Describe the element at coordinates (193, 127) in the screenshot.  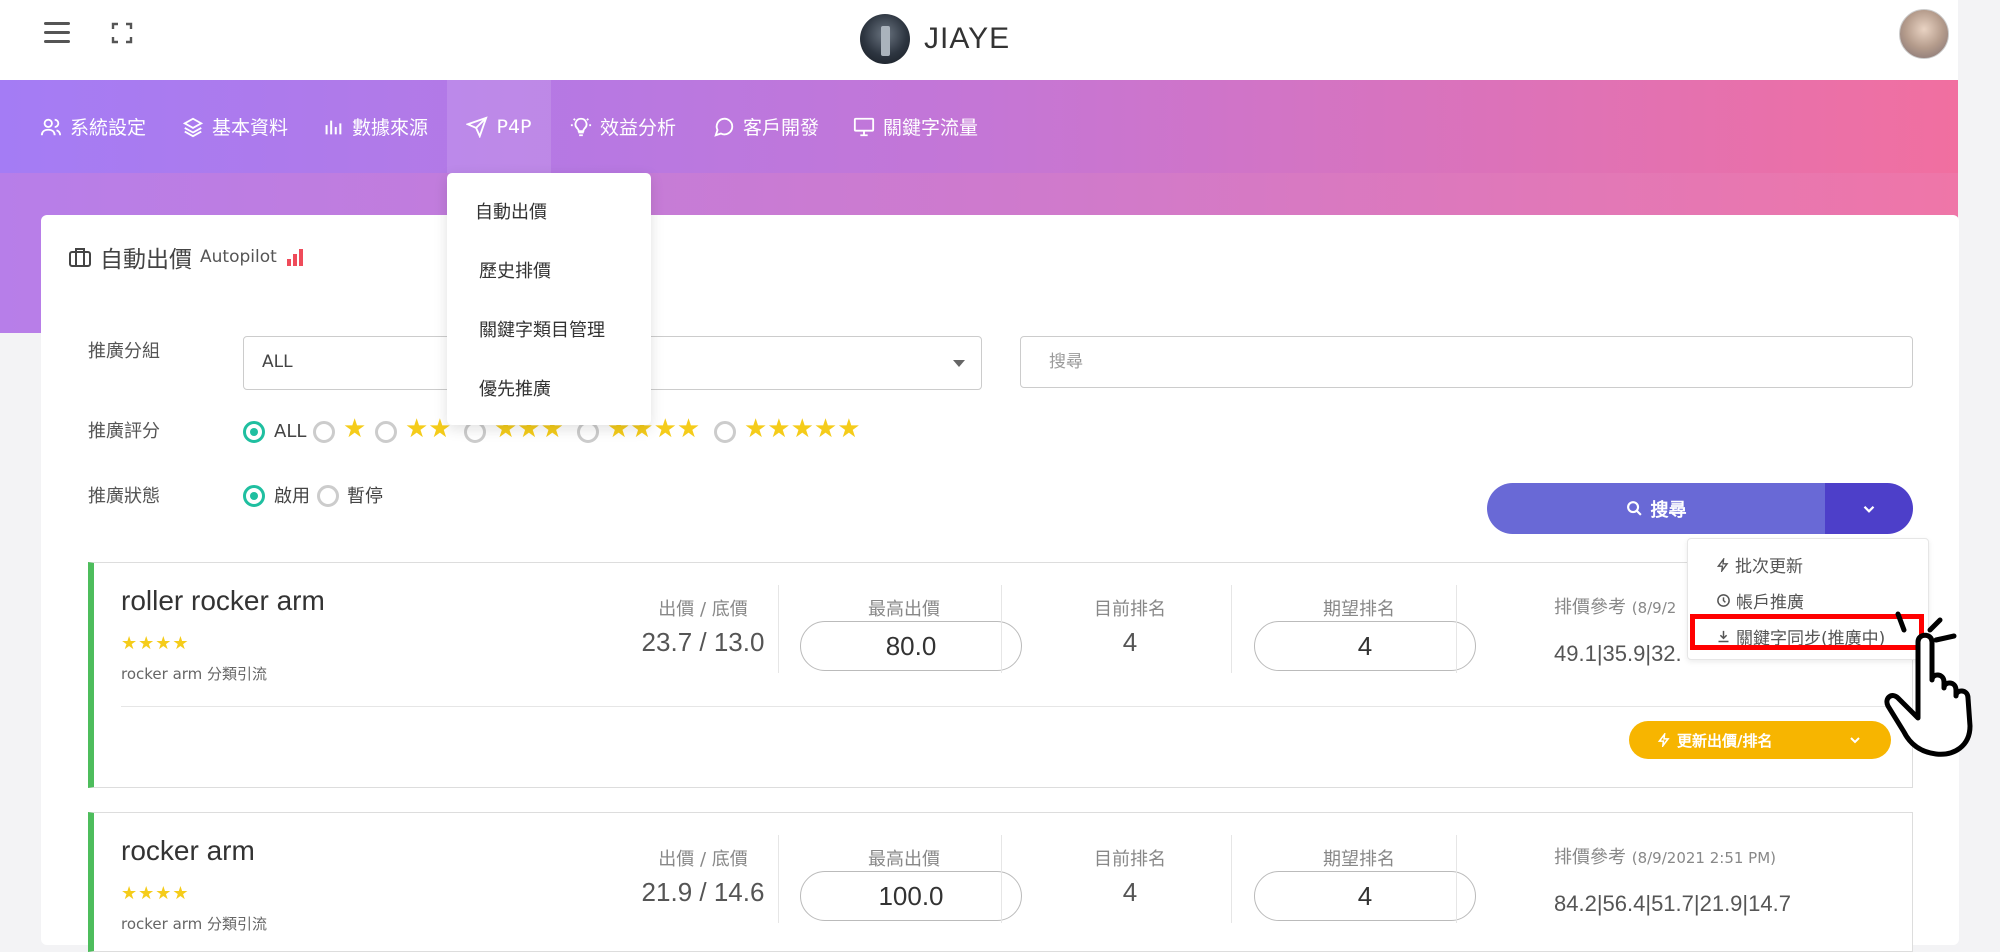
I see `layers-icon` at that location.